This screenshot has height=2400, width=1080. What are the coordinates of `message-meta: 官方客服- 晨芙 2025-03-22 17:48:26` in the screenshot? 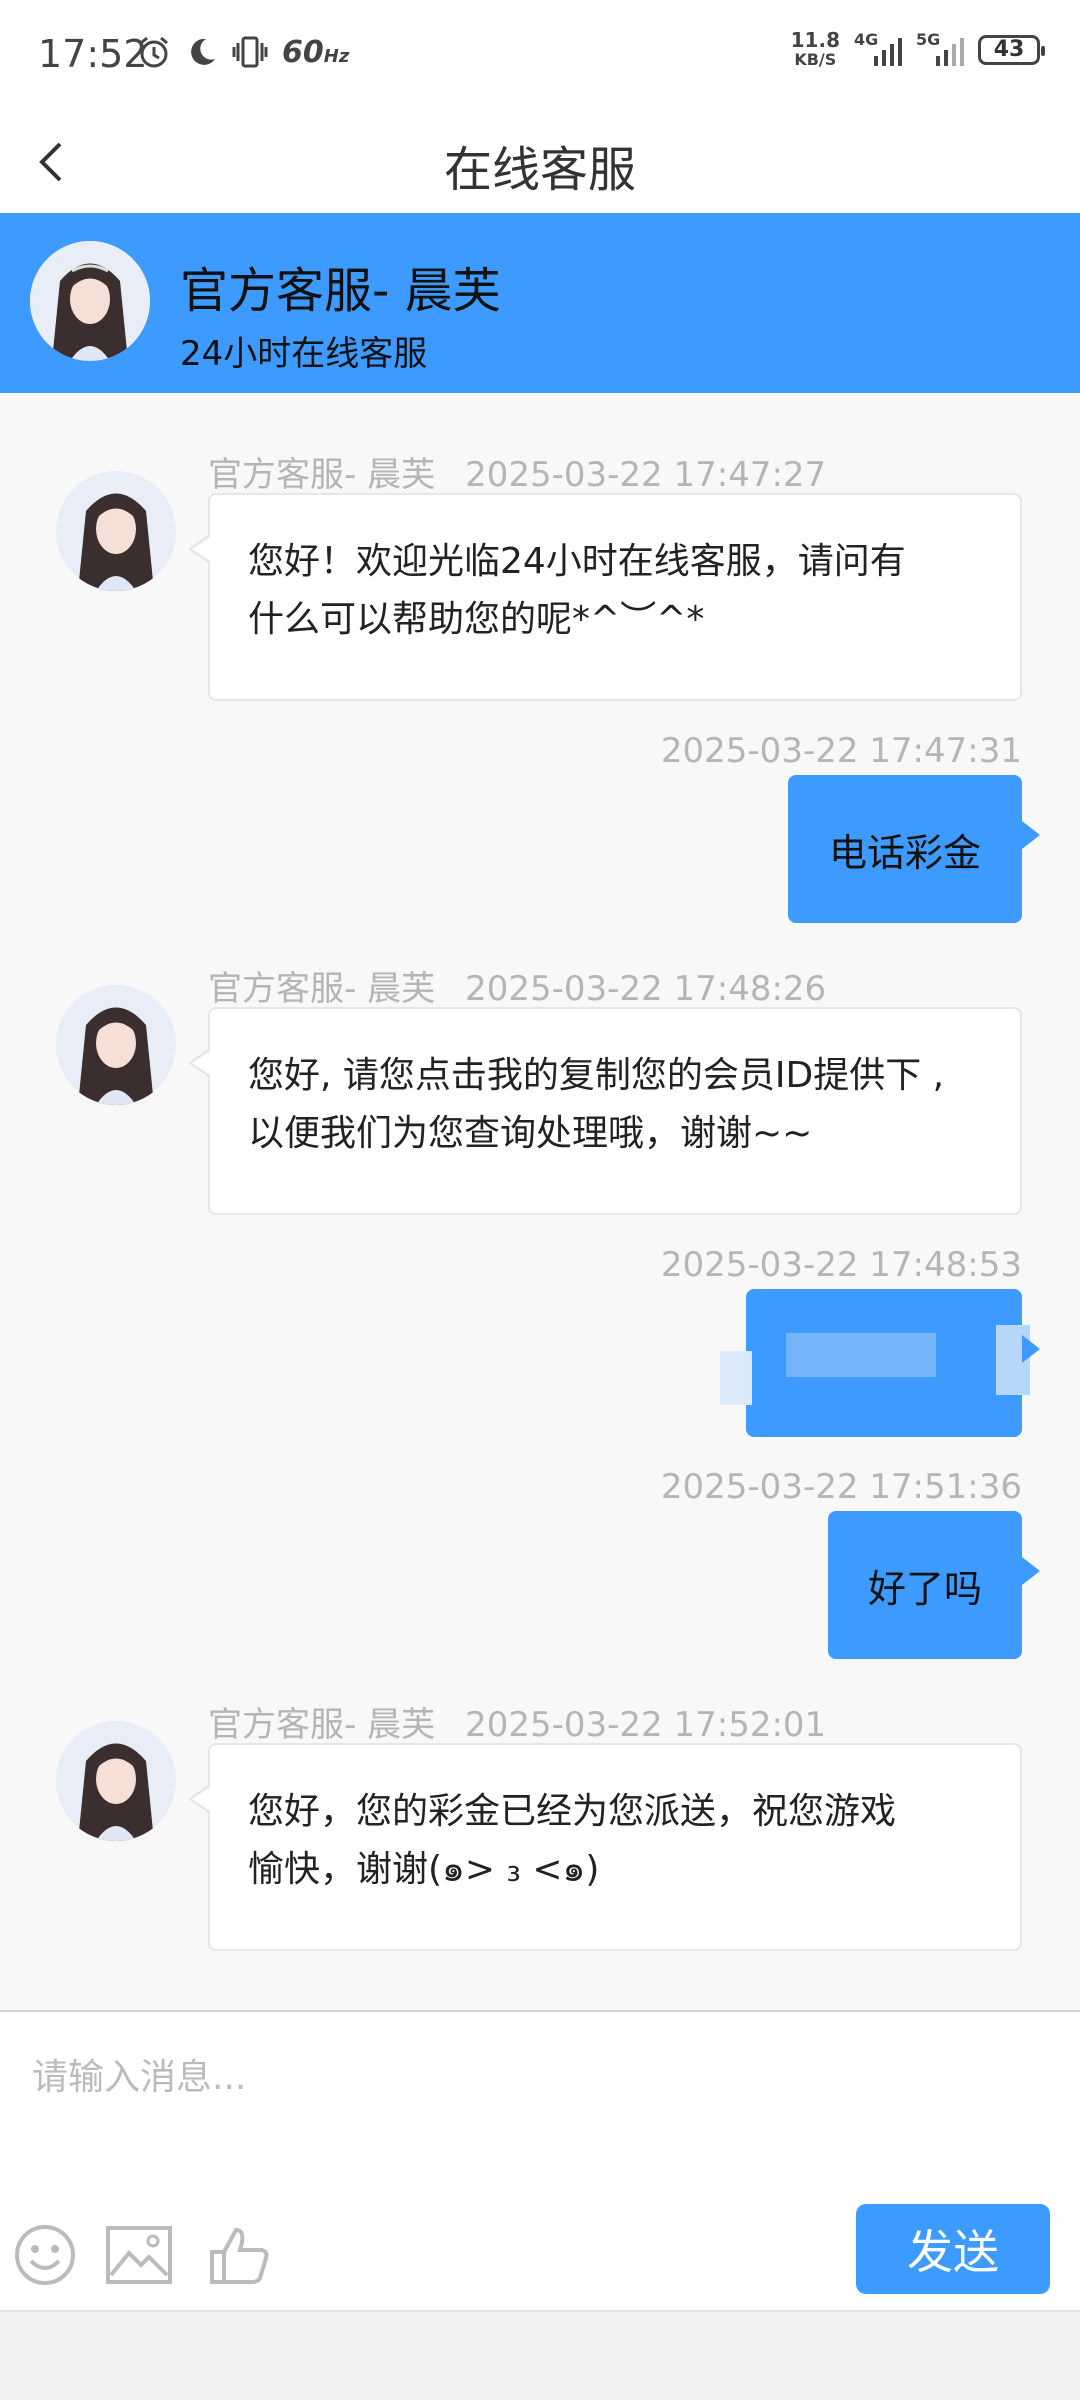 It's located at (517, 985).